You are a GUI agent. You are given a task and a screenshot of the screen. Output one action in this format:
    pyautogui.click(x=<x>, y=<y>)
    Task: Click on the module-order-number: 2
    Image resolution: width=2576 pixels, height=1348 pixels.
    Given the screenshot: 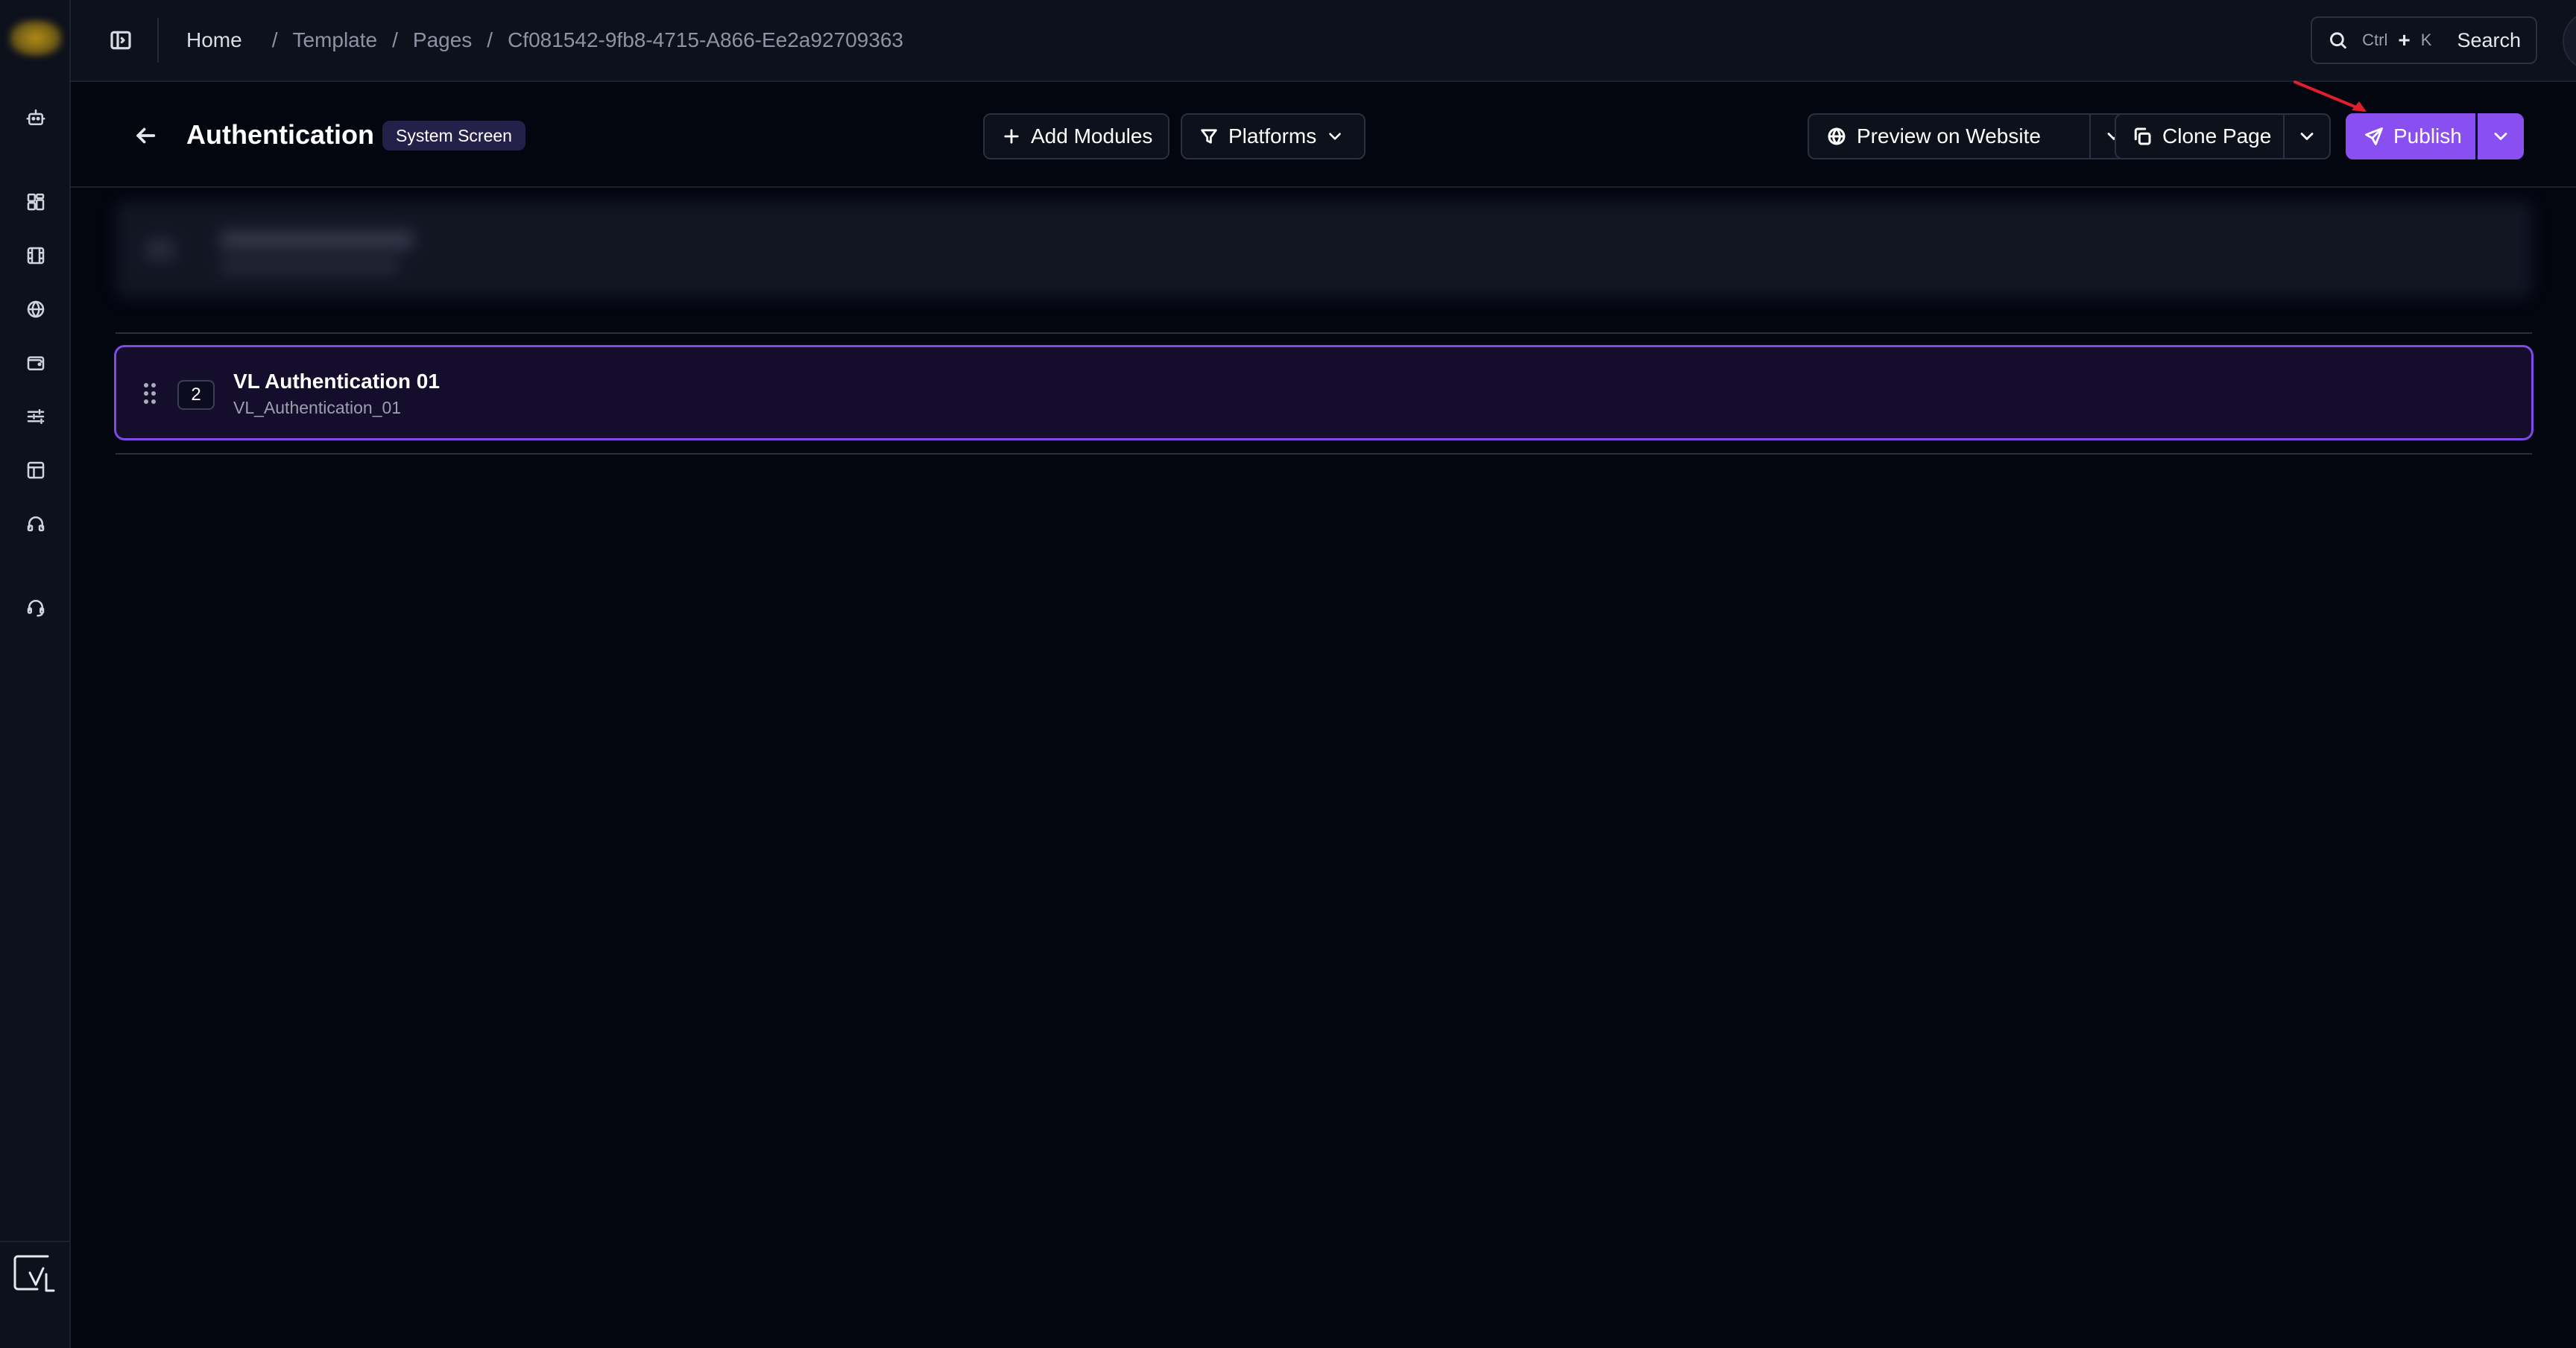 What is the action you would take?
    pyautogui.click(x=196, y=395)
    